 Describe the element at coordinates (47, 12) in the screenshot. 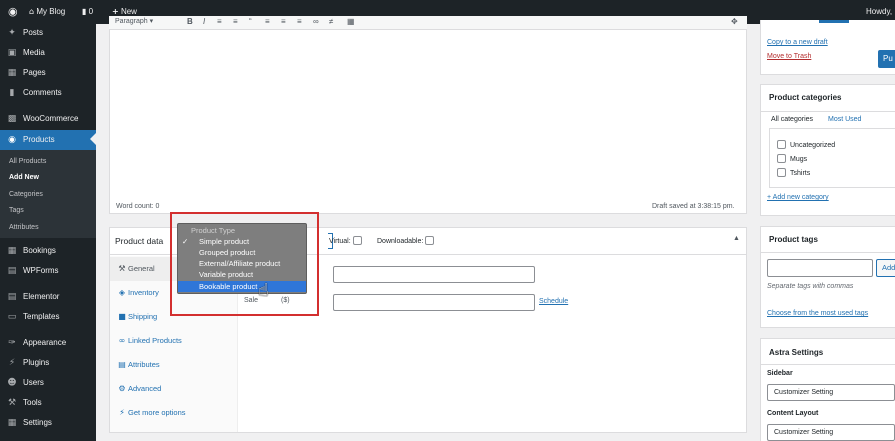

I see `site-name-link: ⌂ My Blog` at that location.